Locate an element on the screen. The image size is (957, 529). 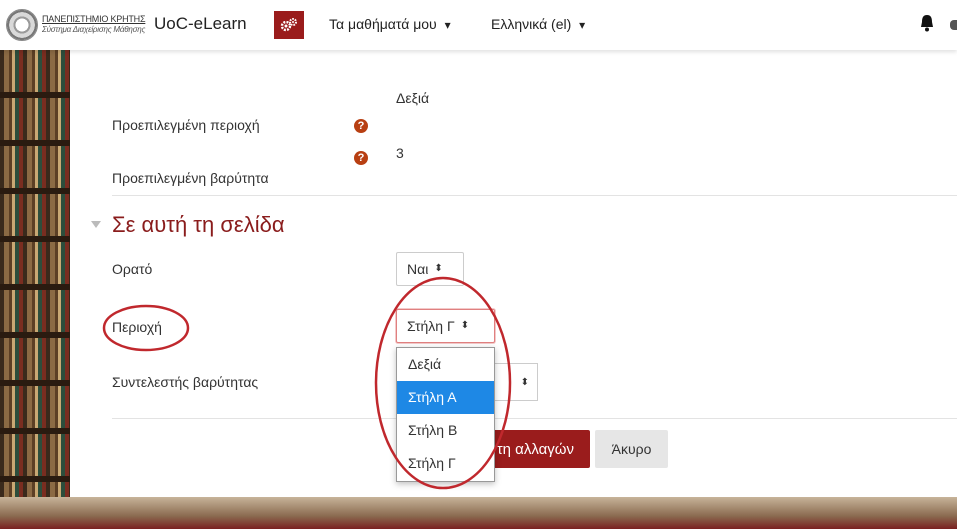
dropdown-option-column-a: Στήλη Α is located at coordinates (445, 397).